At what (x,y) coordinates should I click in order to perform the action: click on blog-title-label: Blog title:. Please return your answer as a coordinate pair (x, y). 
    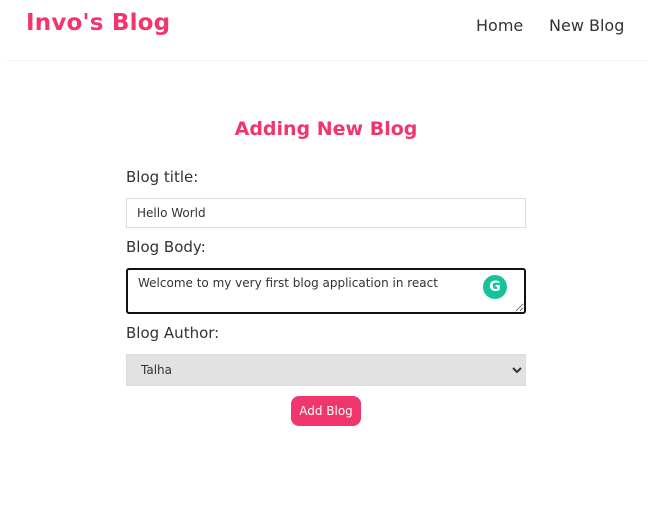
    Looking at the image, I should click on (162, 177).